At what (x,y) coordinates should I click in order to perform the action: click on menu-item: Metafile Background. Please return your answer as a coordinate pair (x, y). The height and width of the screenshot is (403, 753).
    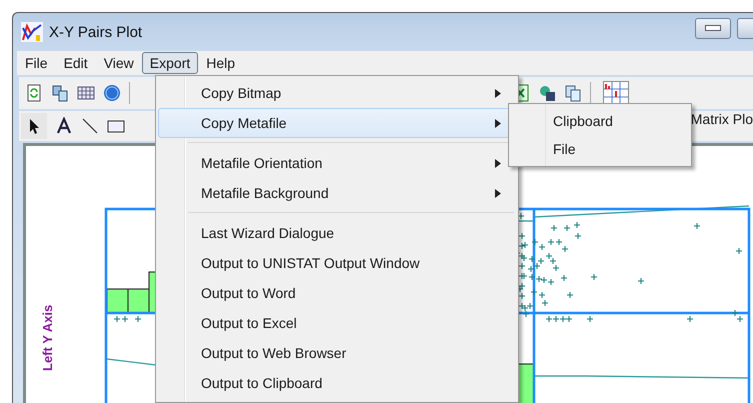
    Looking at the image, I should click on (337, 193).